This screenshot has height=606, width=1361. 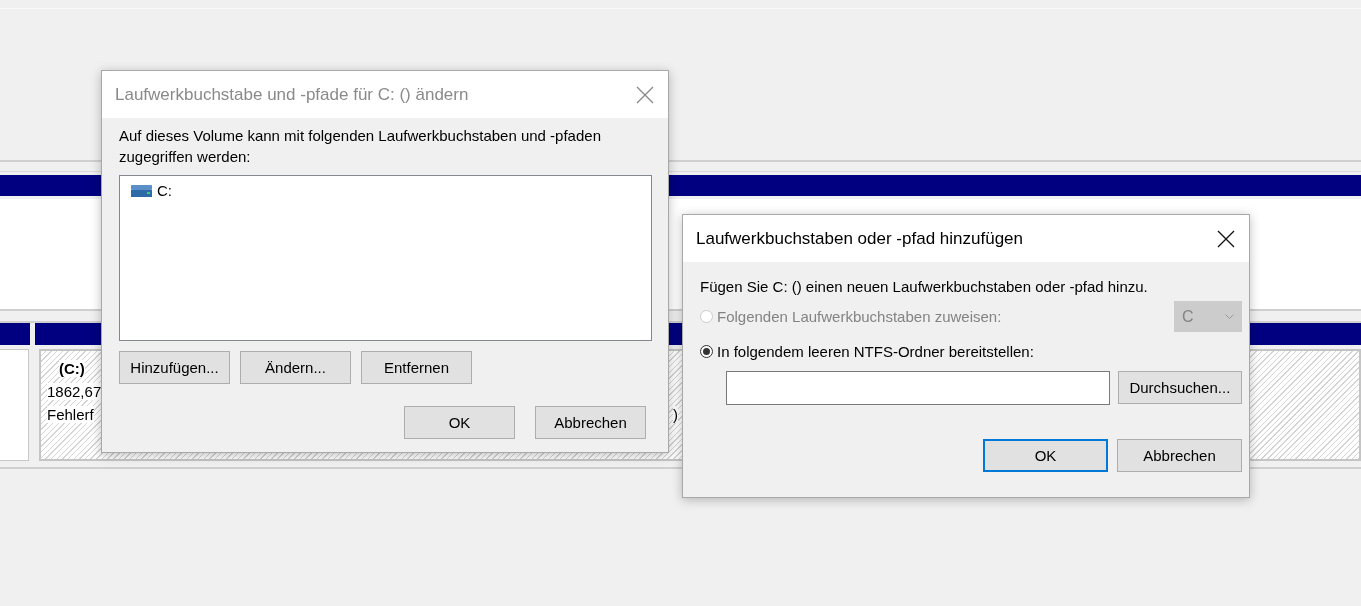 I want to click on volume-label: (C:), so click(x=72, y=368).